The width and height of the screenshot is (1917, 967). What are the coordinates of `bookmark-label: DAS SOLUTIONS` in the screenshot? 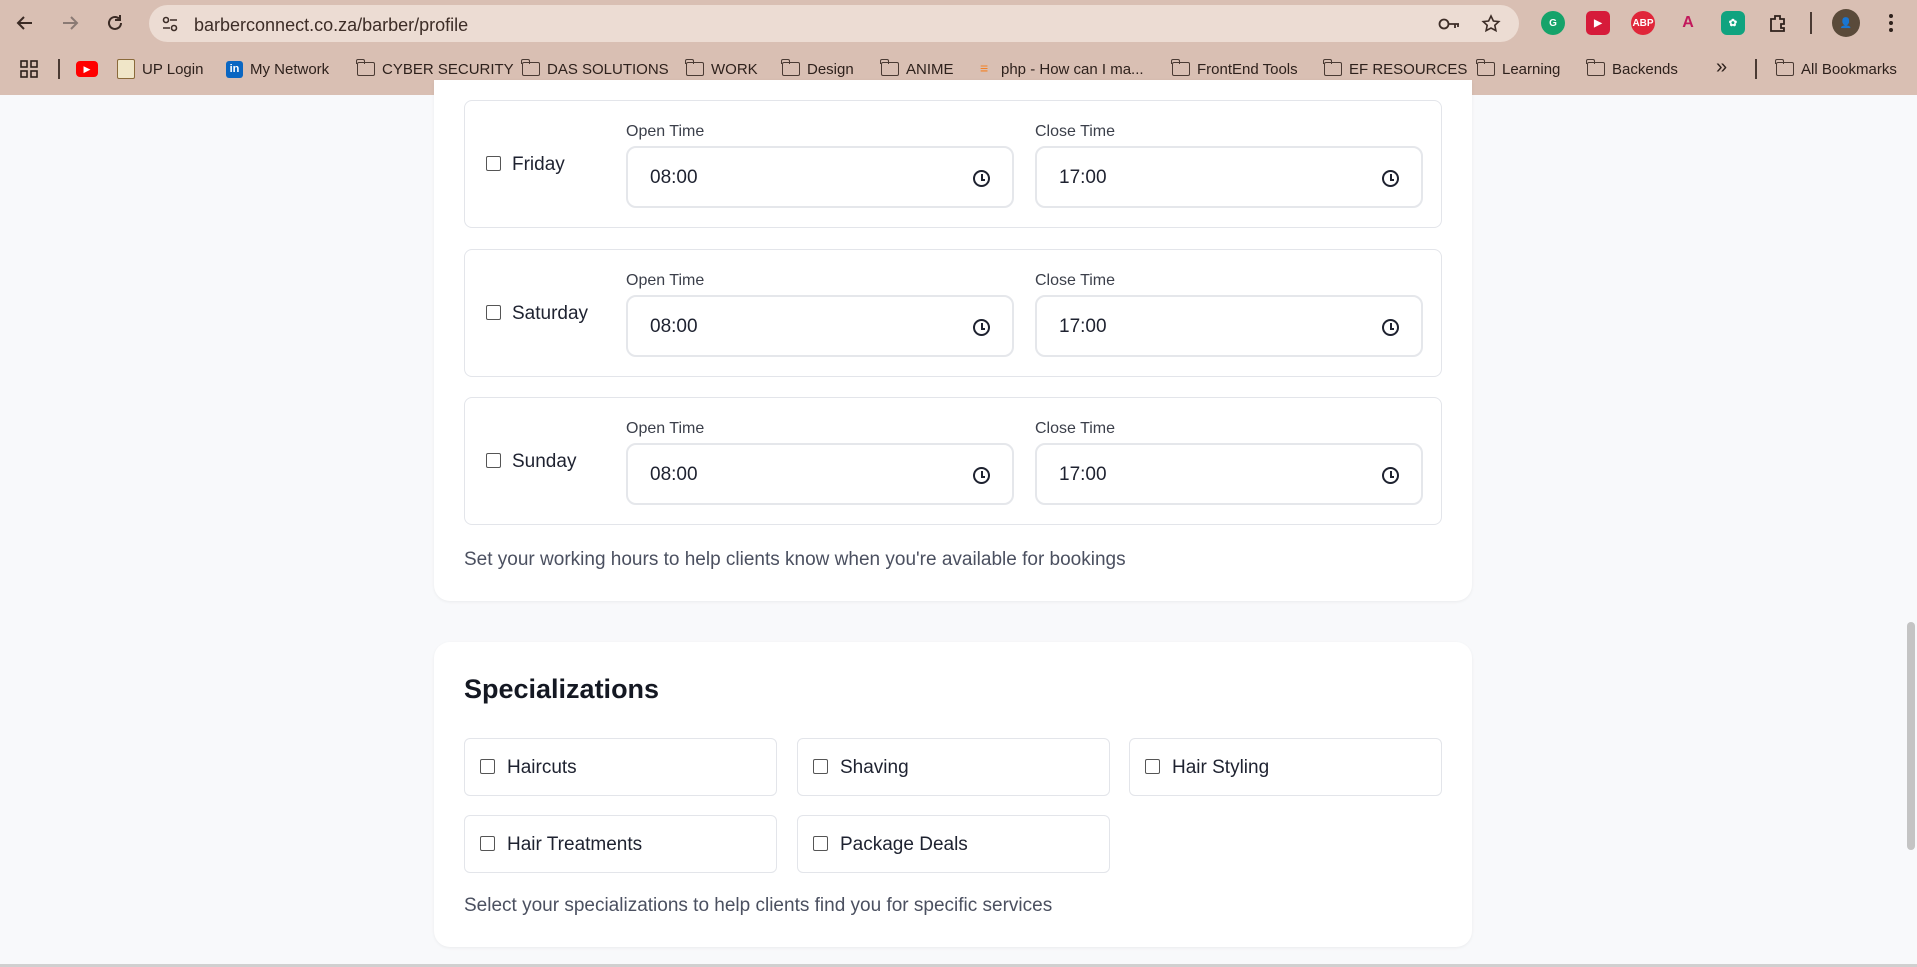 It's located at (608, 69).